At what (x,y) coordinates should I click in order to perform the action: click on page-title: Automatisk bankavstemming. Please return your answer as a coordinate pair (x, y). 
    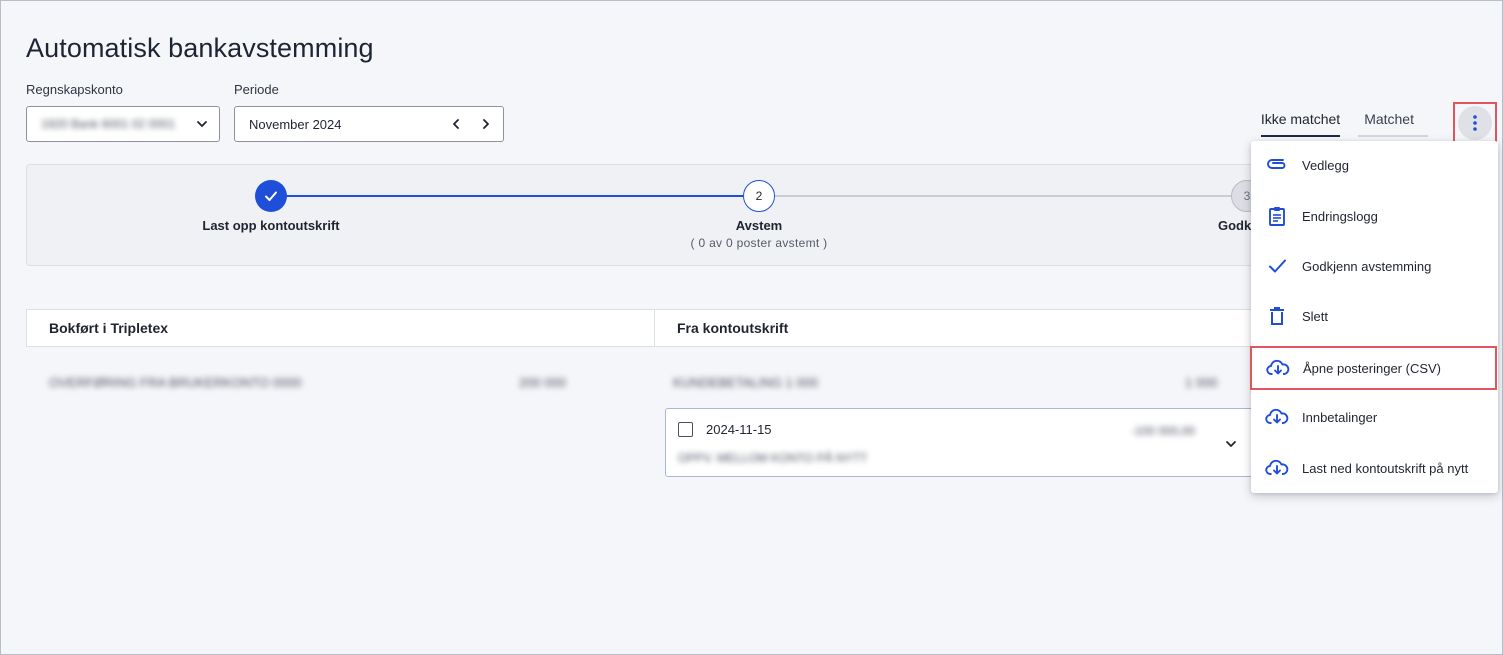
    Looking at the image, I should click on (200, 48).